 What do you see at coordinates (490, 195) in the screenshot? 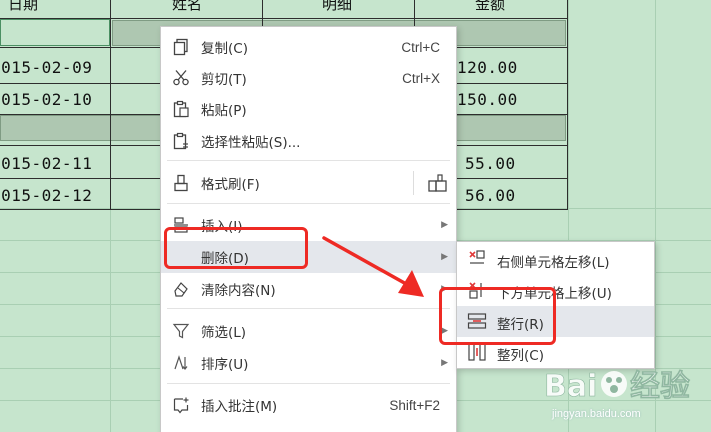
I see `cell-amount: 56.00` at bounding box center [490, 195].